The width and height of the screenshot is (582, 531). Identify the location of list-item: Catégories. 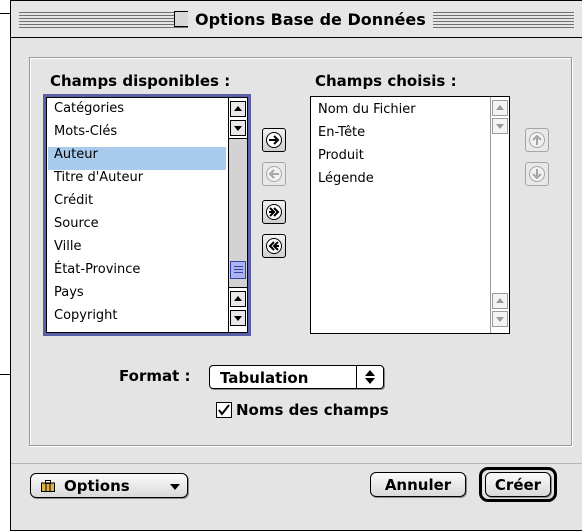
(89, 112).